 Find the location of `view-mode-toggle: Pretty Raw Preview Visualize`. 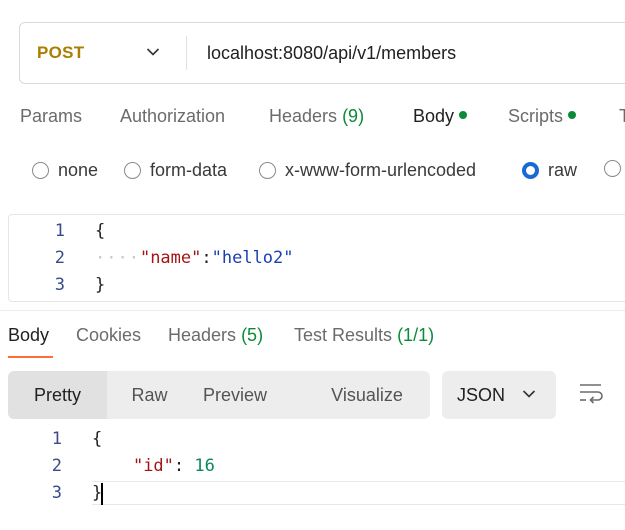

view-mode-toggle: Pretty Raw Preview Visualize is located at coordinates (219, 395).